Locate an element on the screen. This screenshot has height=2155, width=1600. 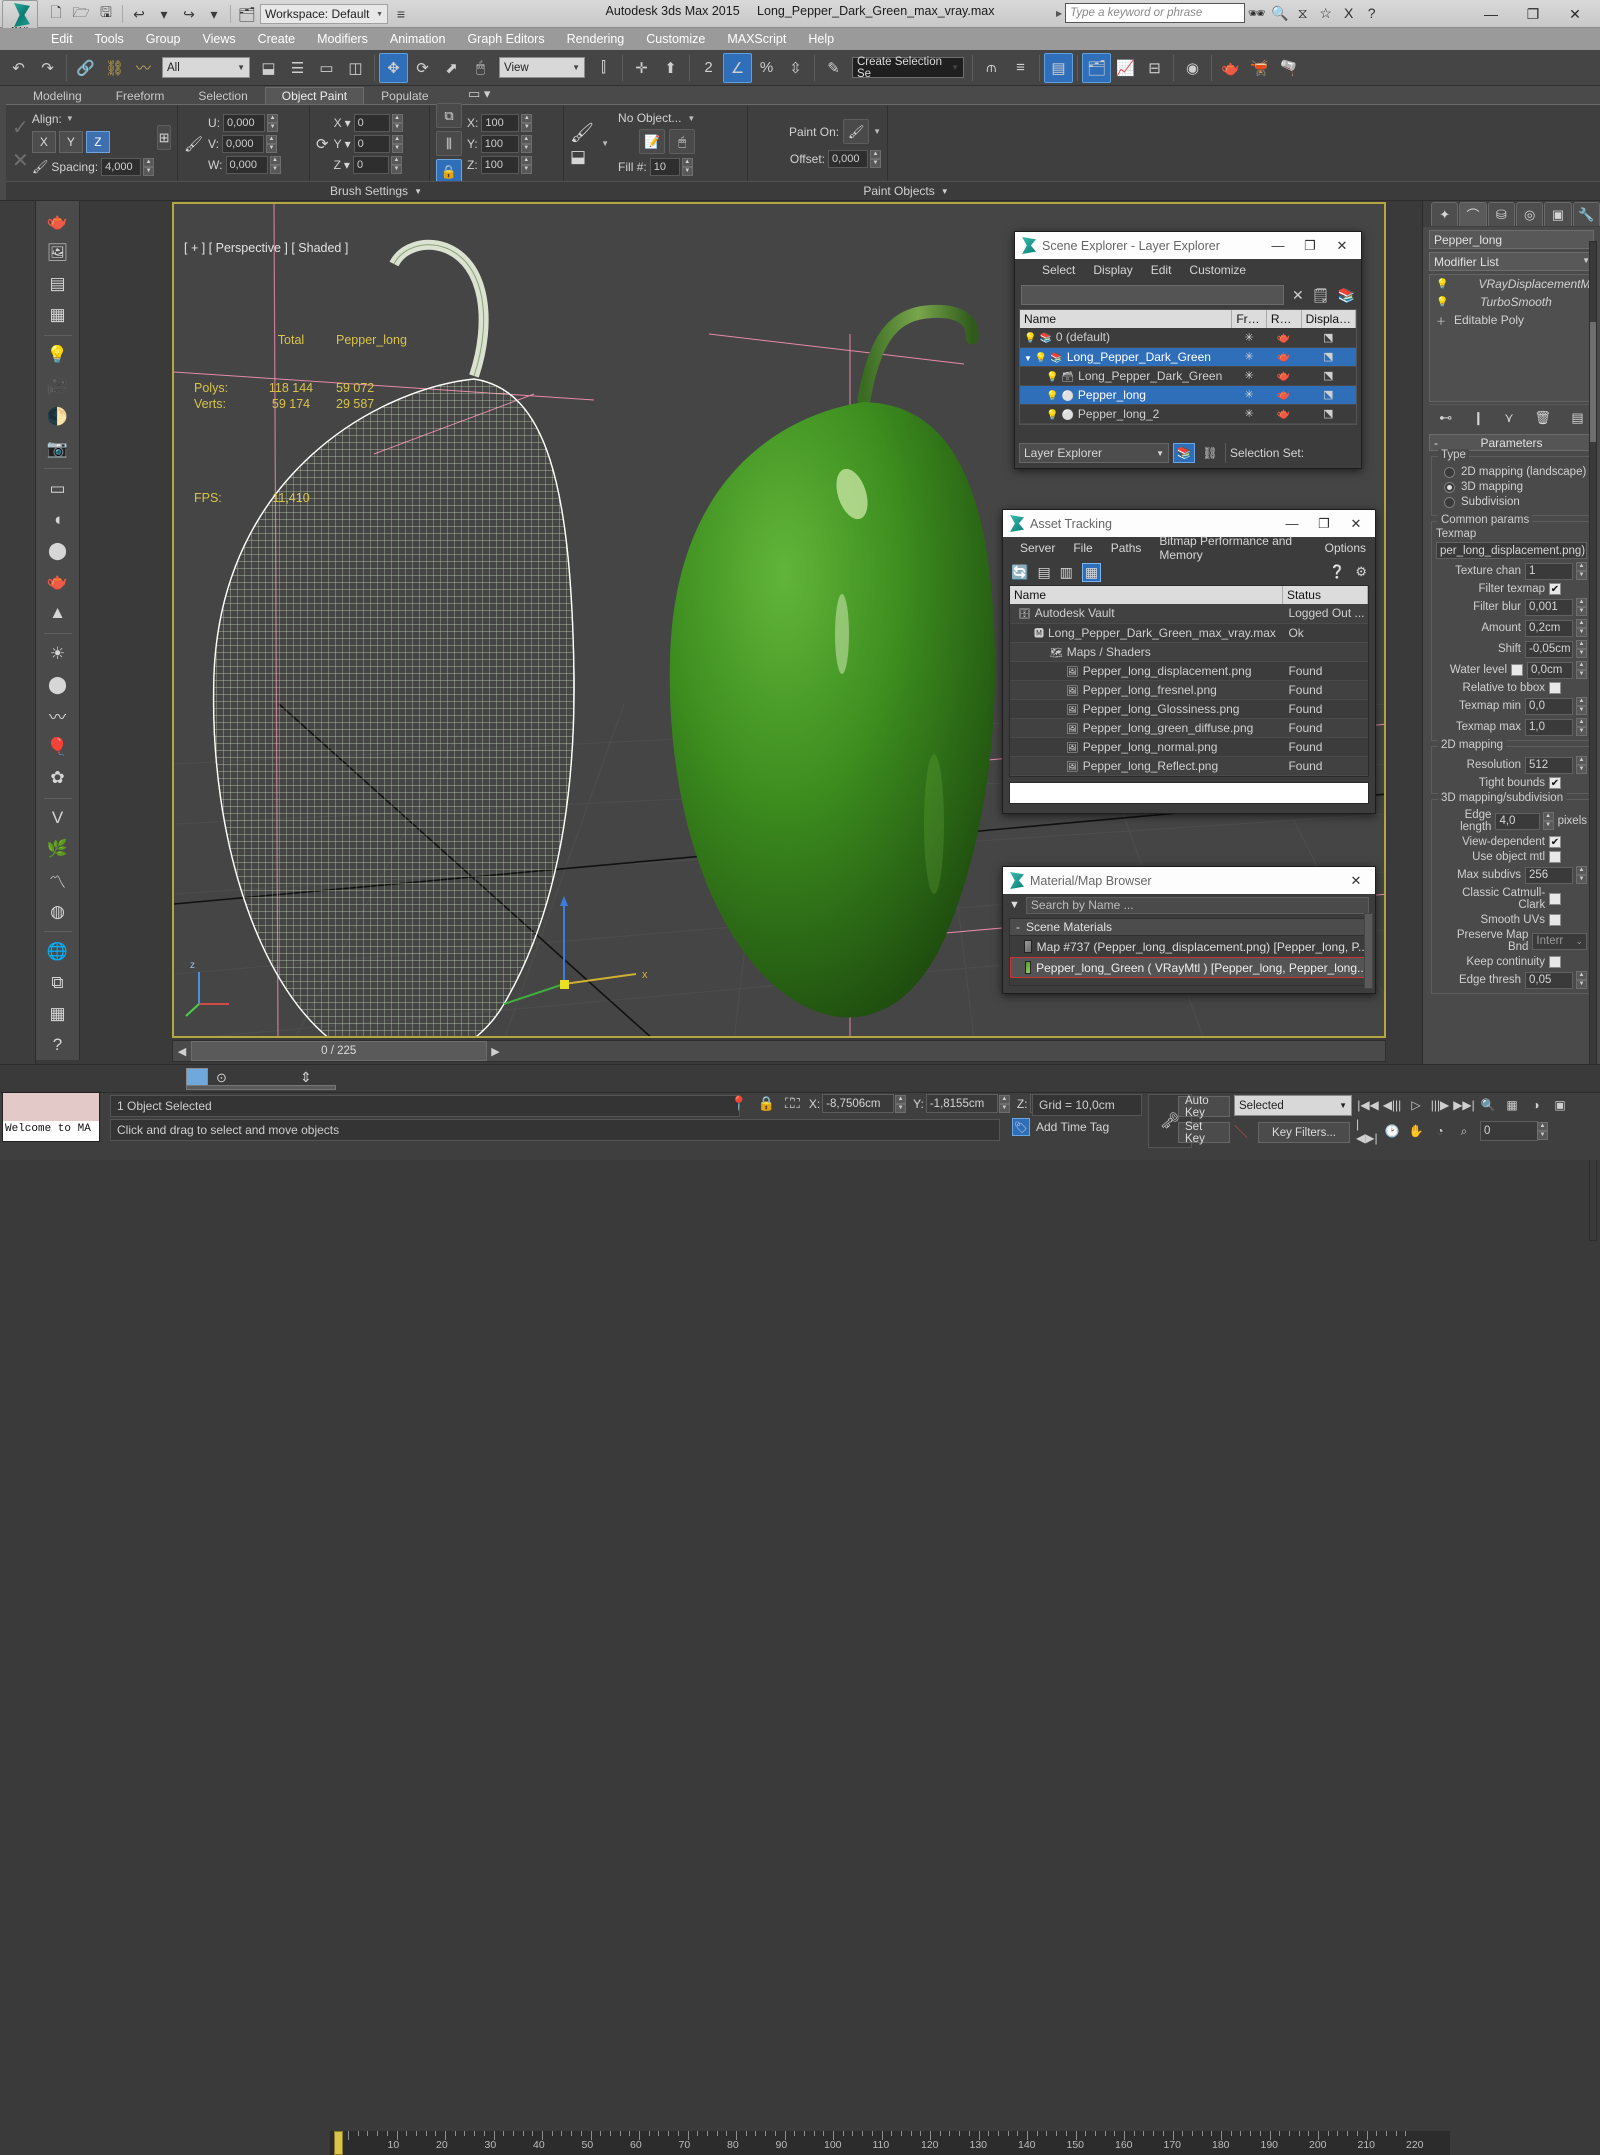
at-menu-bitmap-performance-and-memory: Bitmap Performance and Memory is located at coordinates (1232, 548).